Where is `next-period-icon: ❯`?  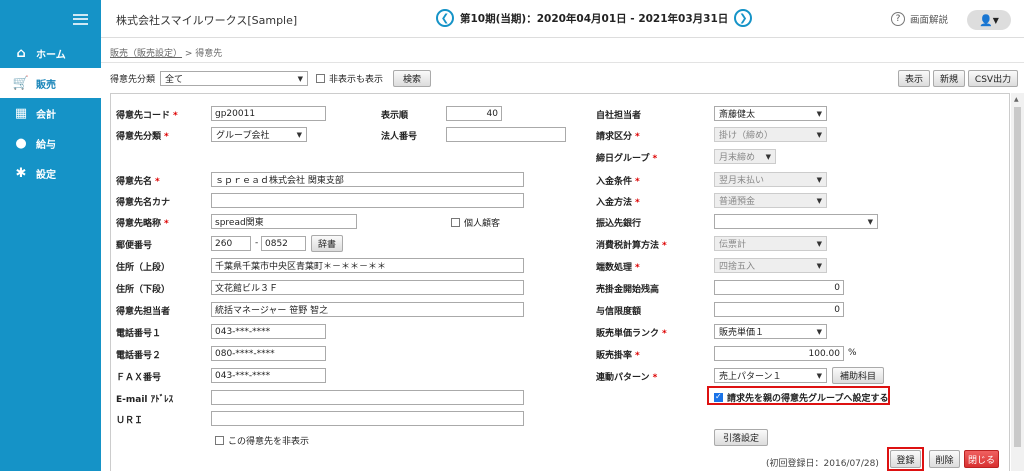 next-period-icon: ❯ is located at coordinates (743, 18).